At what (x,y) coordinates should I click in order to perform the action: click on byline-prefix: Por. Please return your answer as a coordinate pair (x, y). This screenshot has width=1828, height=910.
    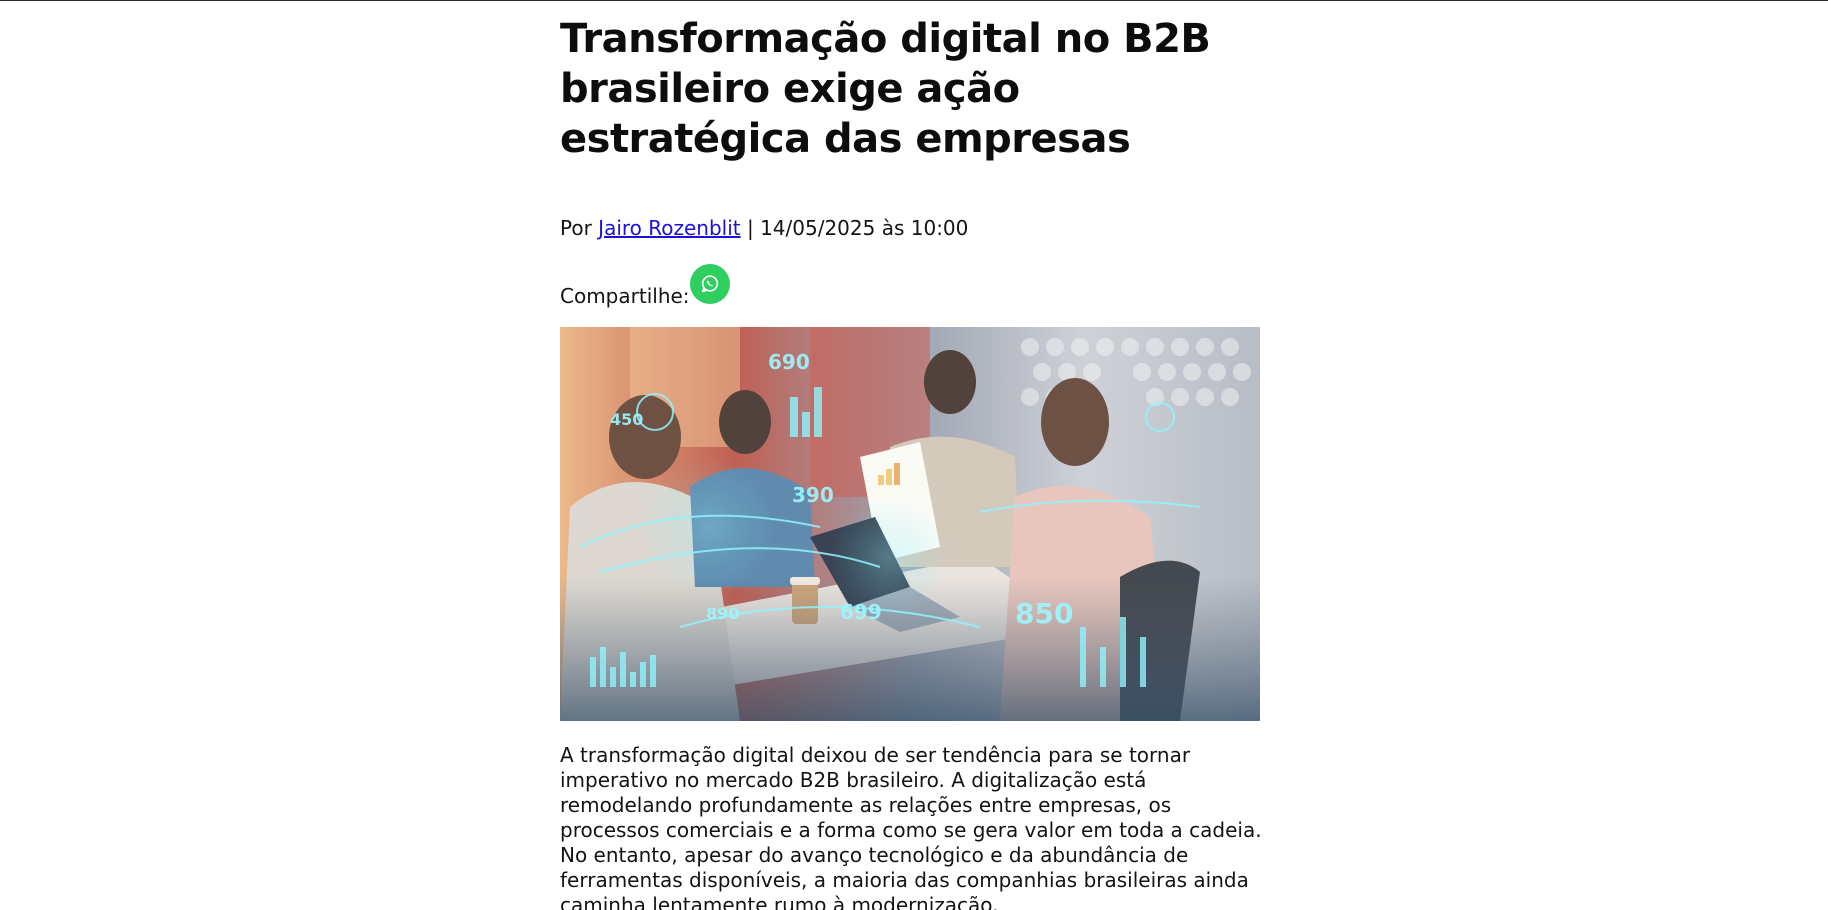
    Looking at the image, I should click on (579, 228).